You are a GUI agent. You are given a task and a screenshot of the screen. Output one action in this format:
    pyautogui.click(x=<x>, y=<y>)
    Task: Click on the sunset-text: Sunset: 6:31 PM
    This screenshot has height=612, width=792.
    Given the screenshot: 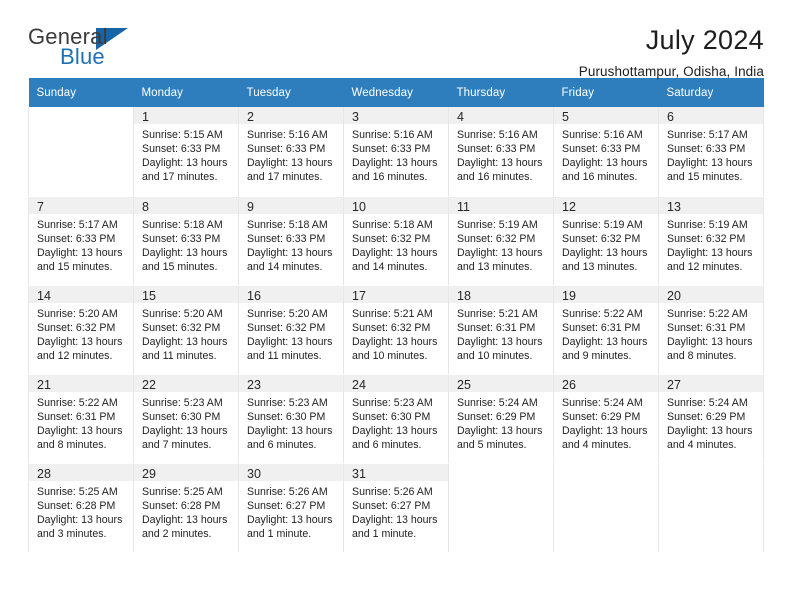 What is the action you would take?
    pyautogui.click(x=706, y=327)
    